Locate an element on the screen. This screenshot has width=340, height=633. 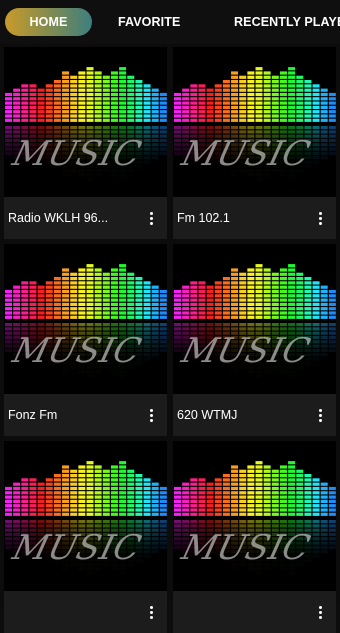
tab-home: HOME is located at coordinates (48, 22).